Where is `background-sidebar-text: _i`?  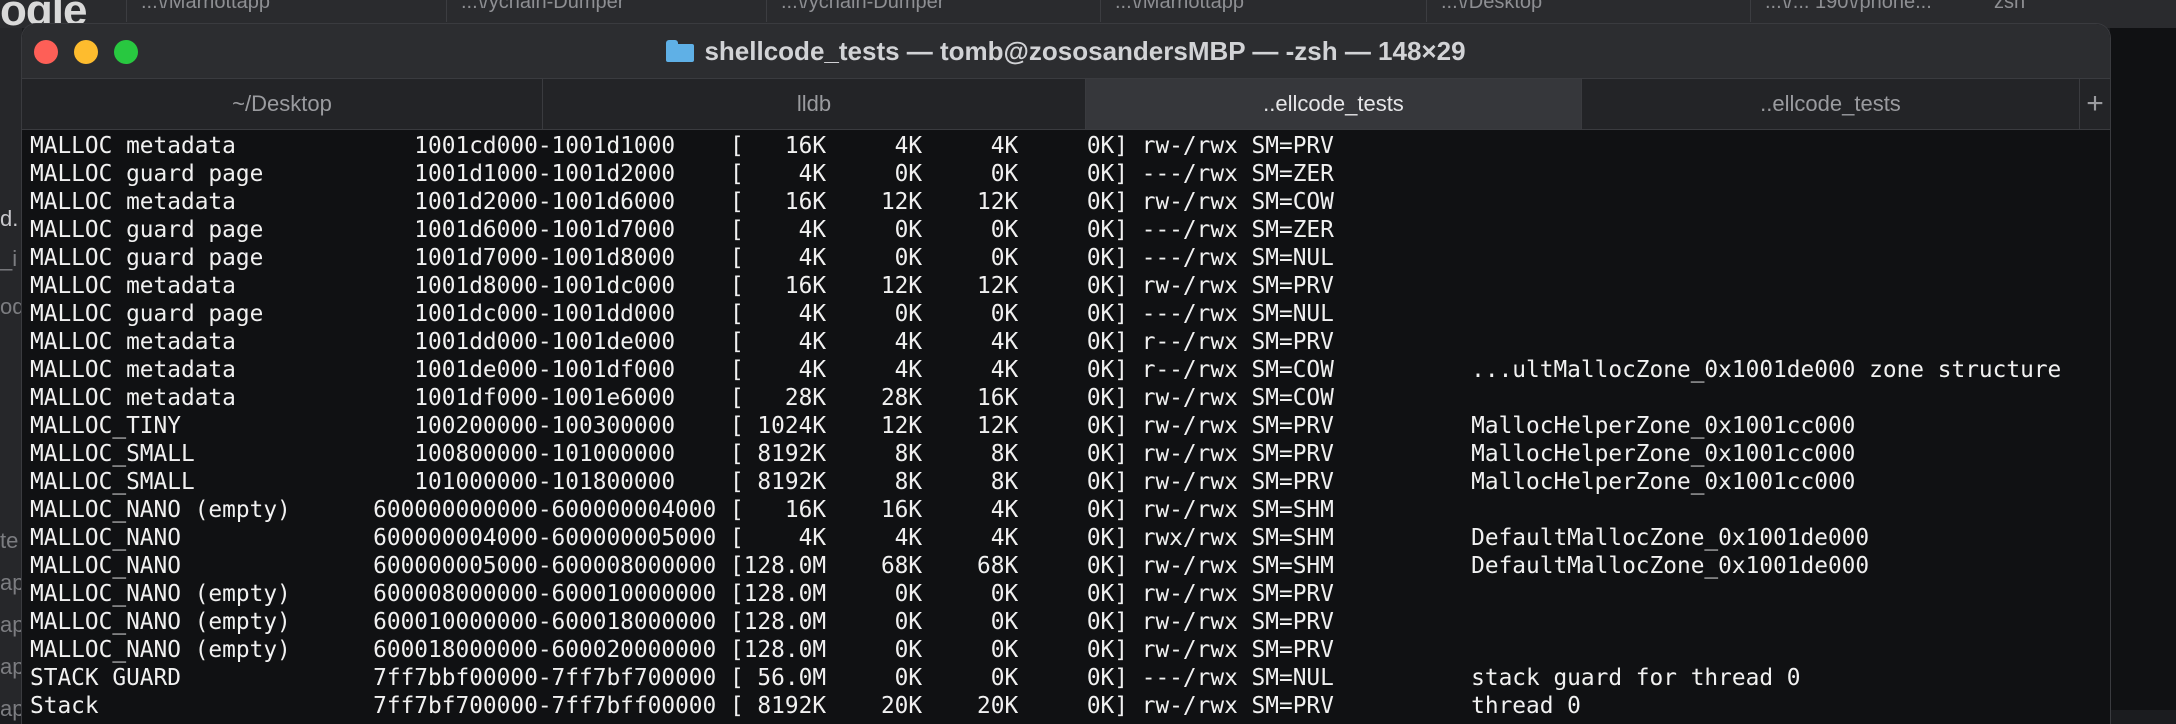 background-sidebar-text: _i is located at coordinates (9, 258).